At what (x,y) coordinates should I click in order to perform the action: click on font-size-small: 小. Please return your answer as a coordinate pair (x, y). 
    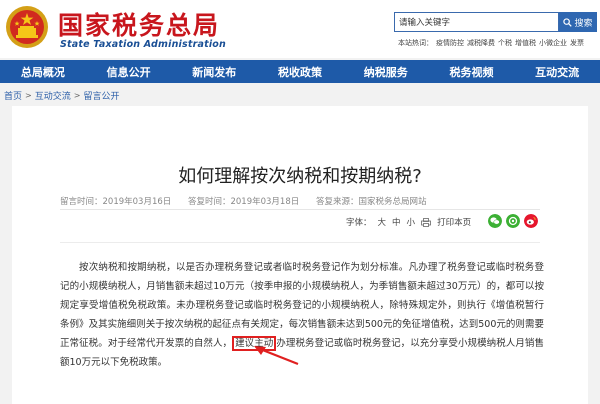
    Looking at the image, I should click on (411, 222).